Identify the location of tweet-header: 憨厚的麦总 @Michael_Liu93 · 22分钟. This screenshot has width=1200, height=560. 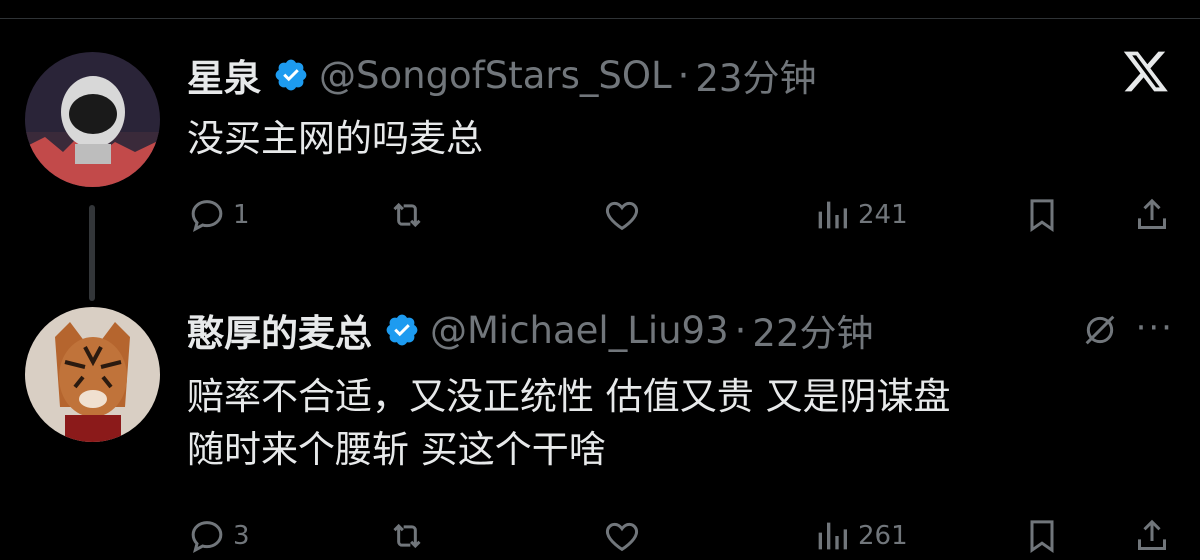
(530, 330).